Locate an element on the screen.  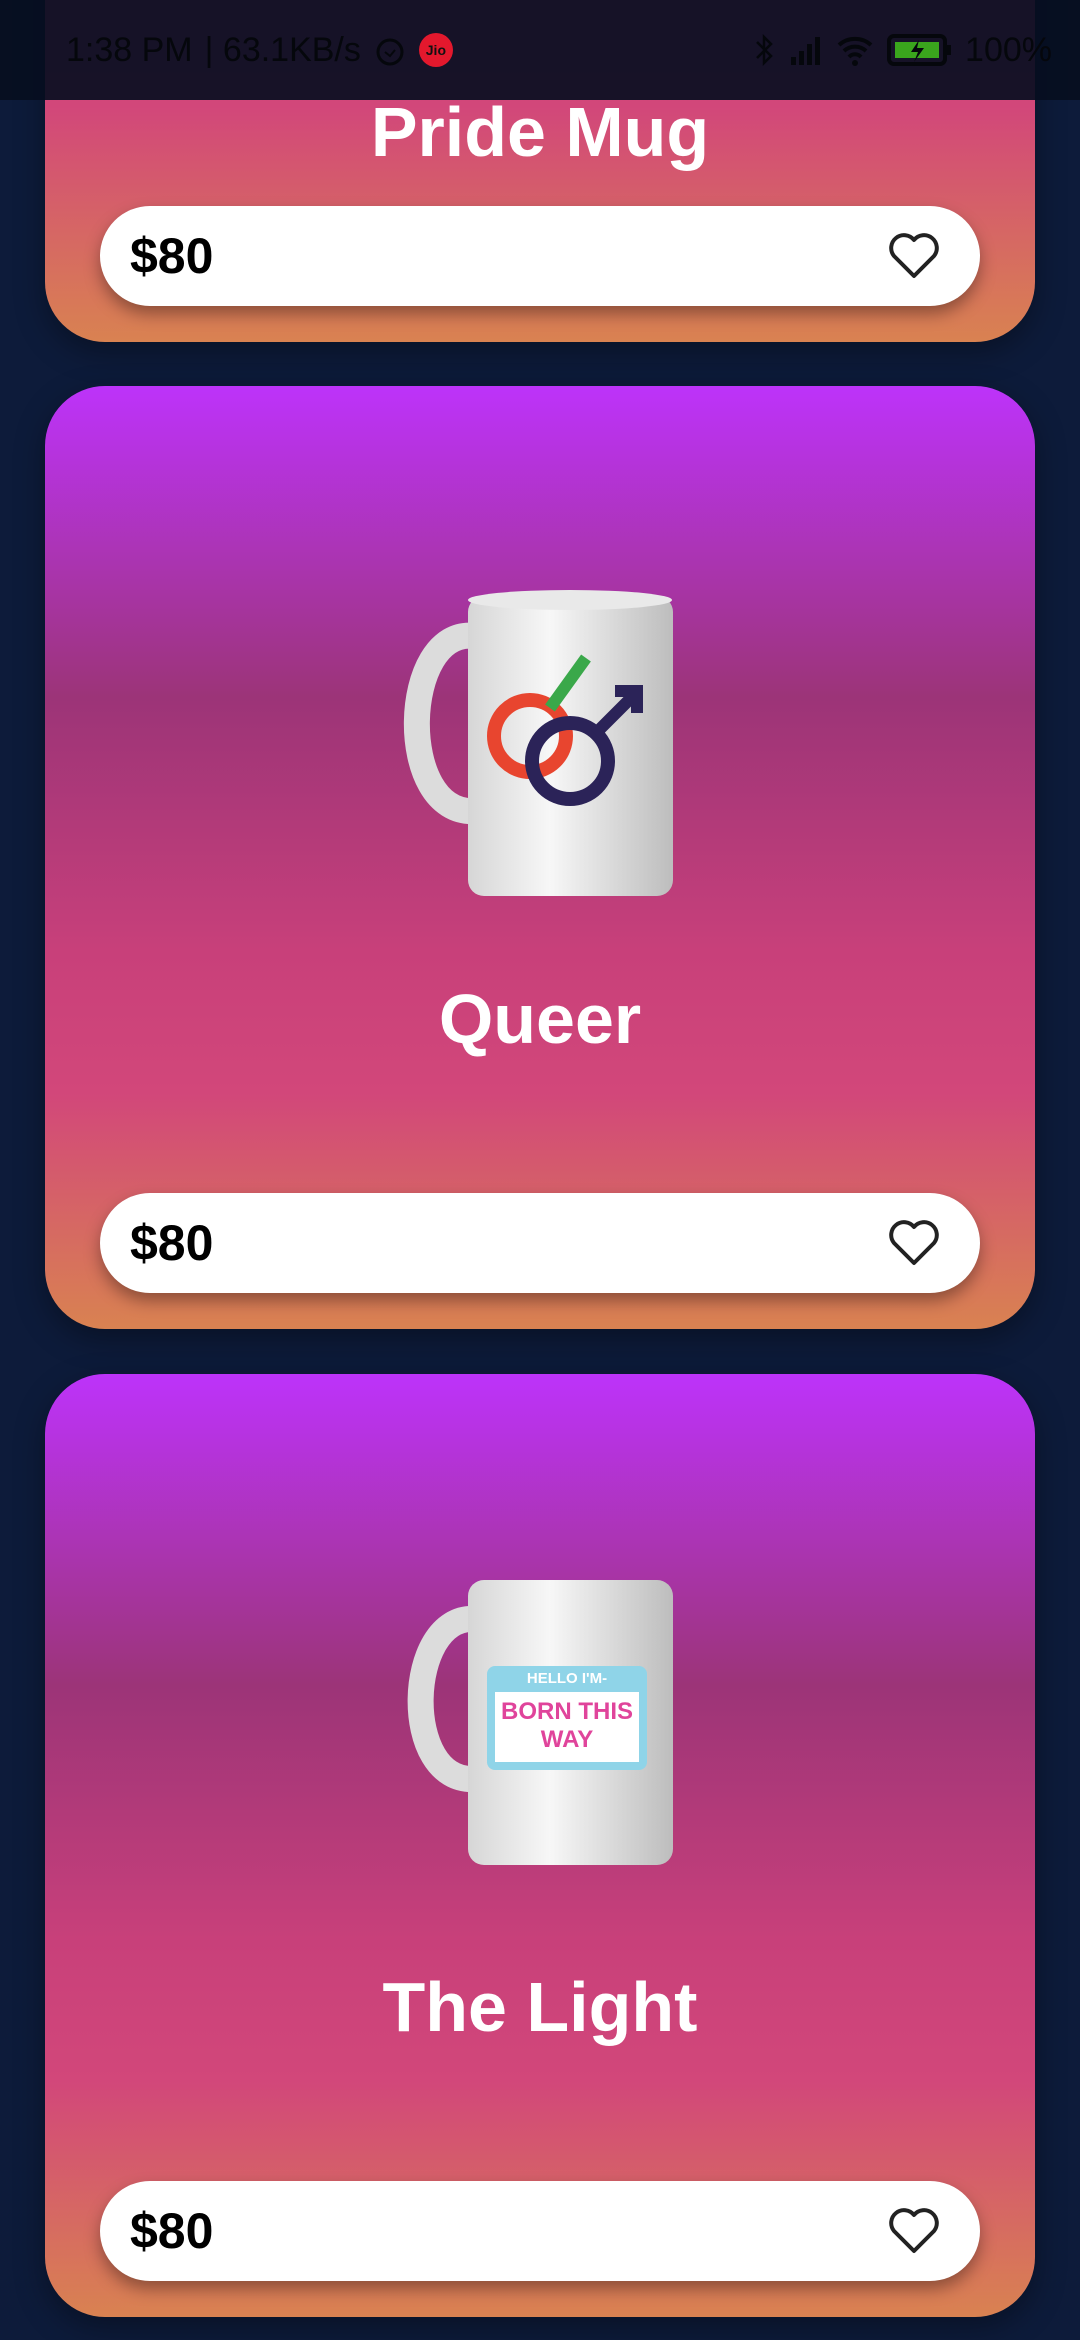
battery-level: 100% is located at coordinates (1008, 49).